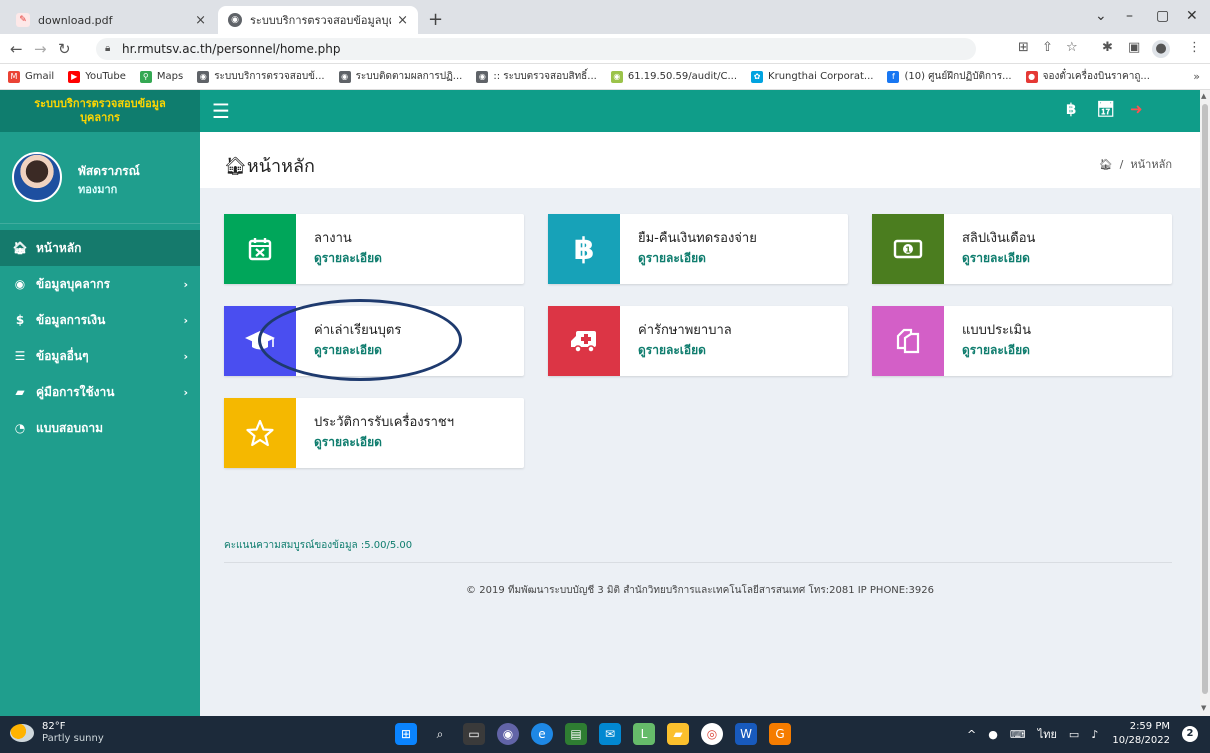 The image size is (1210, 753). I want to click on dashboard-card: ค่ารักษาพยาบาล ดูรายละเอียด, so click(698, 341).